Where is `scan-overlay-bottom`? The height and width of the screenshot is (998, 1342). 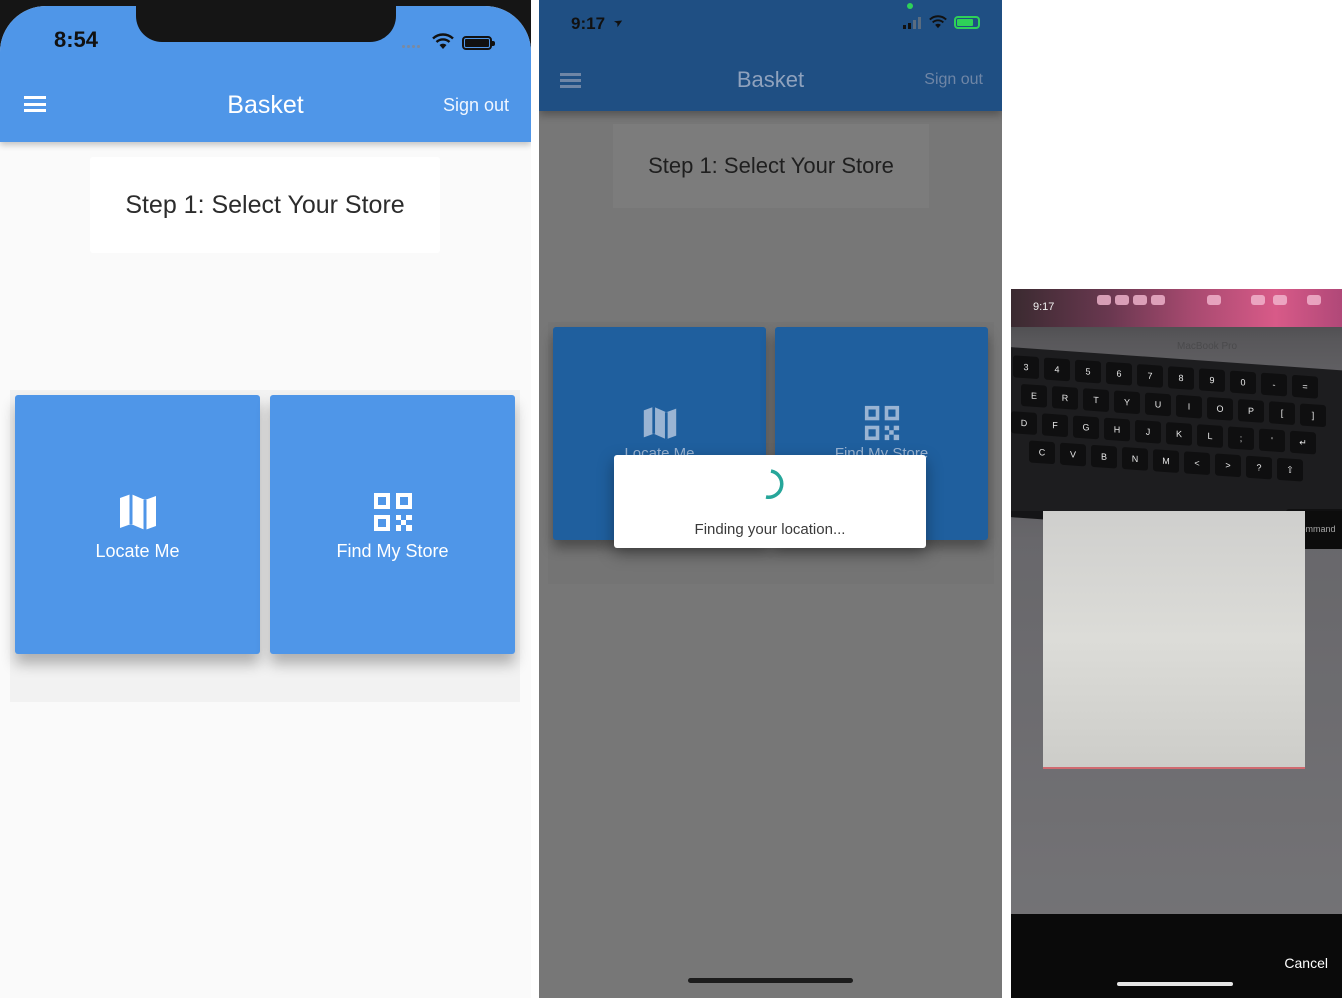 scan-overlay-bottom is located at coordinates (1174, 841).